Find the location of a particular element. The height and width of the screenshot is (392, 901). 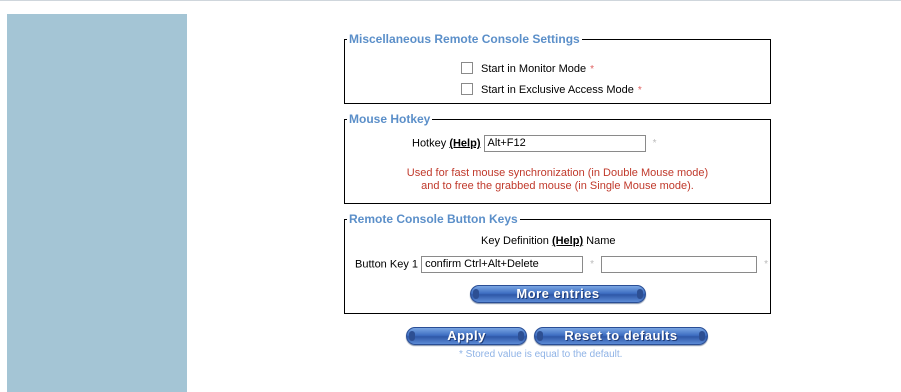

name-required-mark: * is located at coordinates (766, 265).